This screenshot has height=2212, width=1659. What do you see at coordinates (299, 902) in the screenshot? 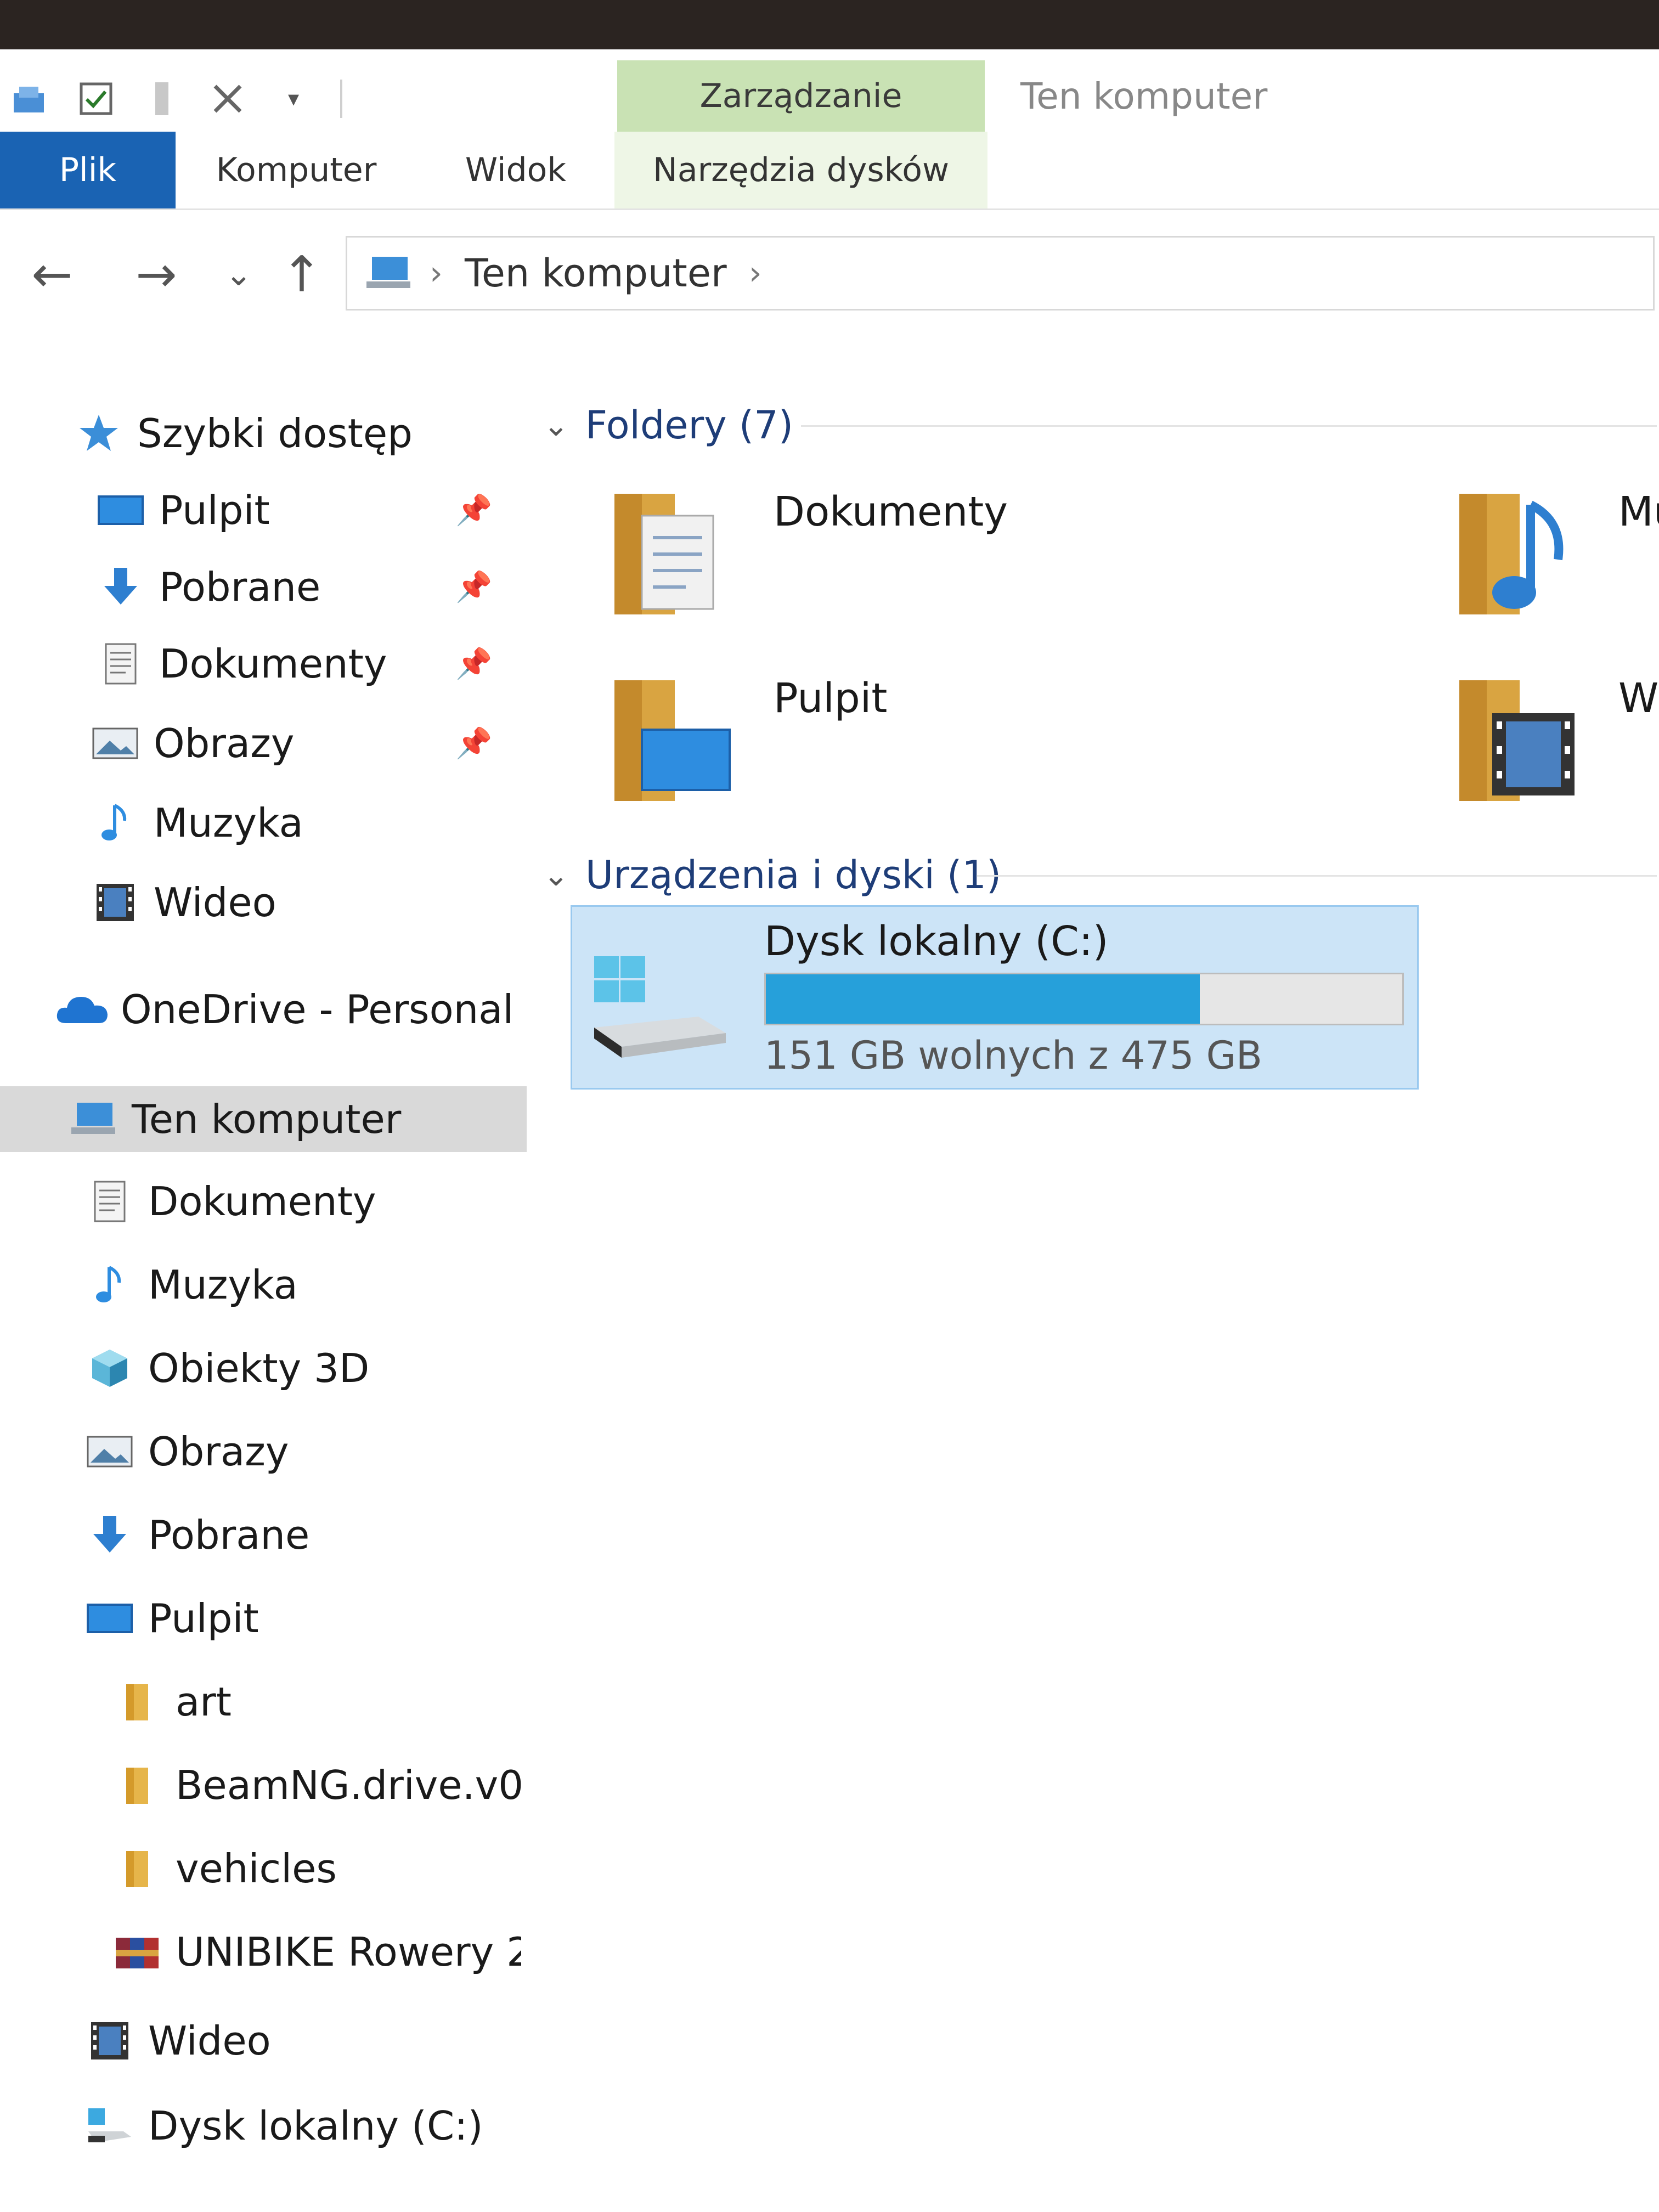
I see `sidebar-item-quick-video: Wideo` at bounding box center [299, 902].